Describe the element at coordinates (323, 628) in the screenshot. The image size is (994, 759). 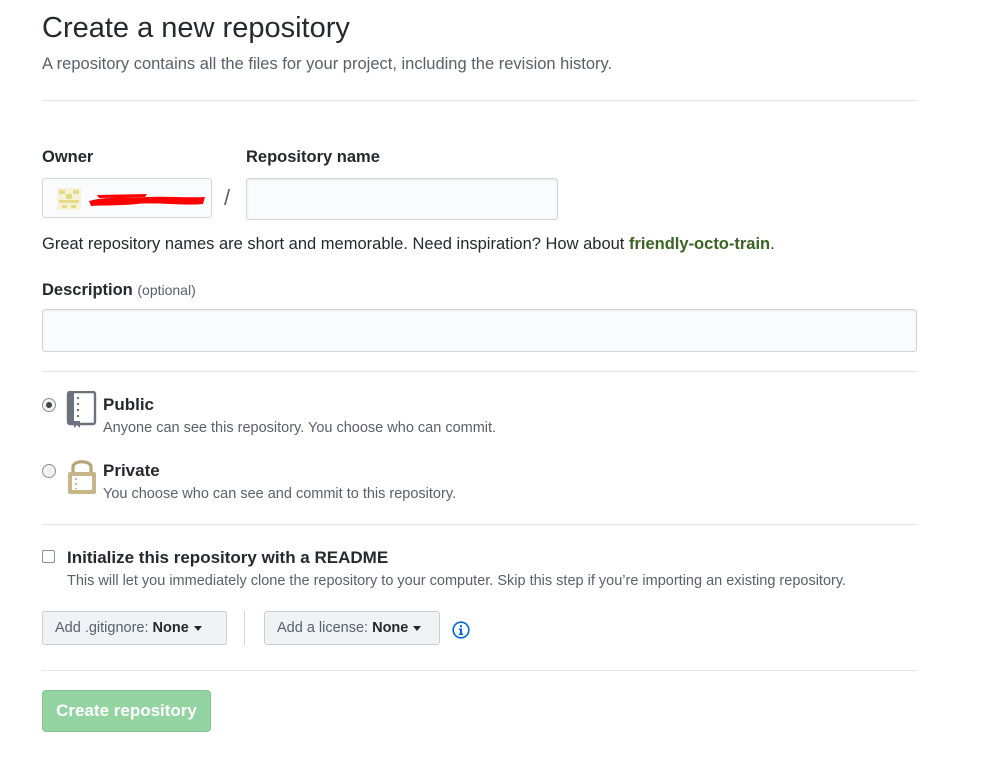
I see `license-prefix: Add a license:` at that location.